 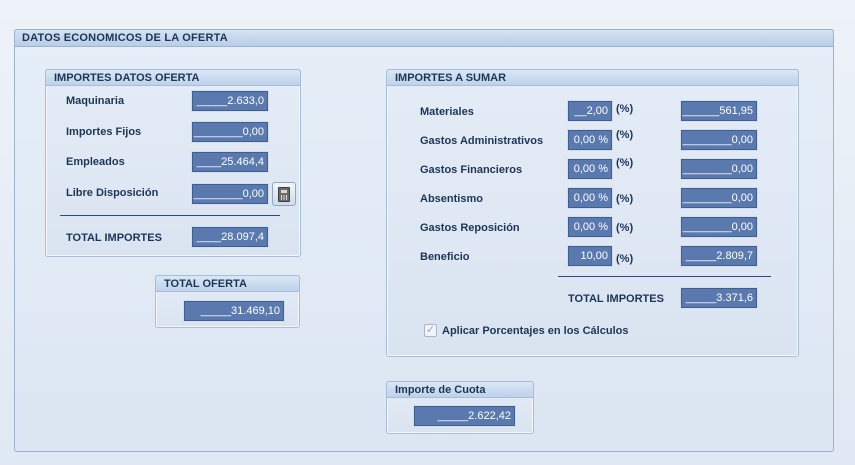 I want to click on importes-fijos-field: ________0,00, so click(x=230, y=132).